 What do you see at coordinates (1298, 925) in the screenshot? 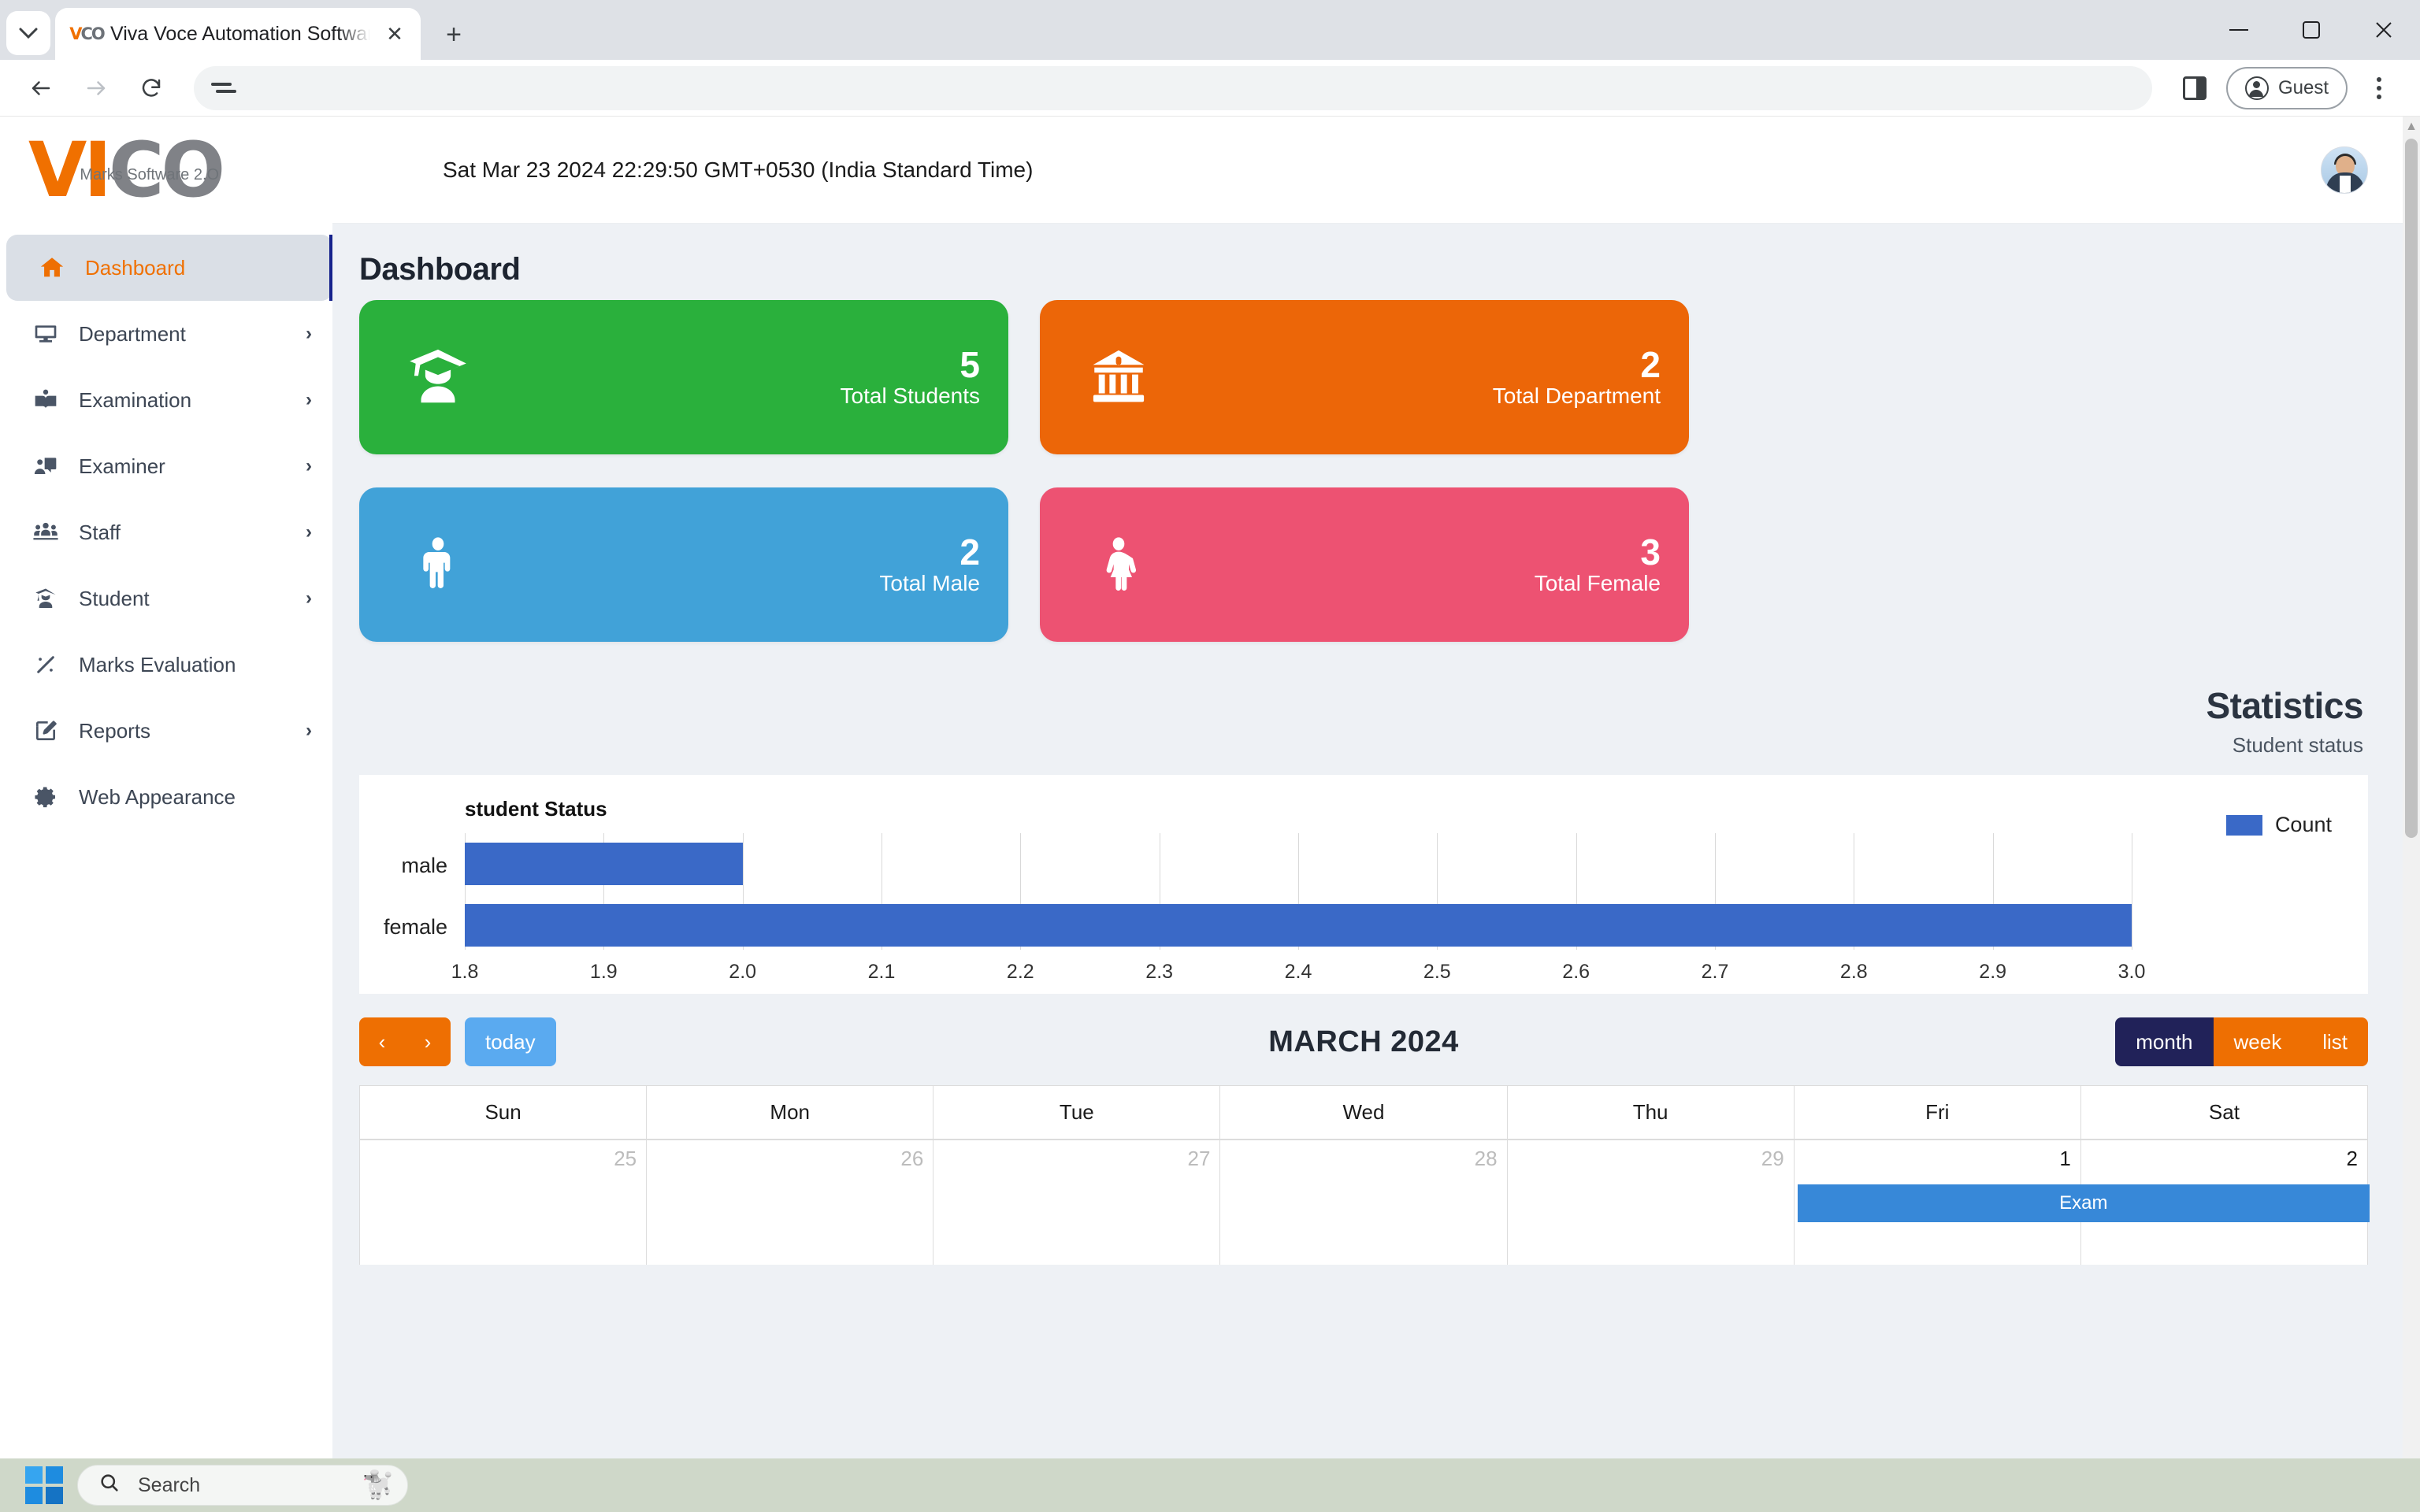
I see `bar-female` at bounding box center [1298, 925].